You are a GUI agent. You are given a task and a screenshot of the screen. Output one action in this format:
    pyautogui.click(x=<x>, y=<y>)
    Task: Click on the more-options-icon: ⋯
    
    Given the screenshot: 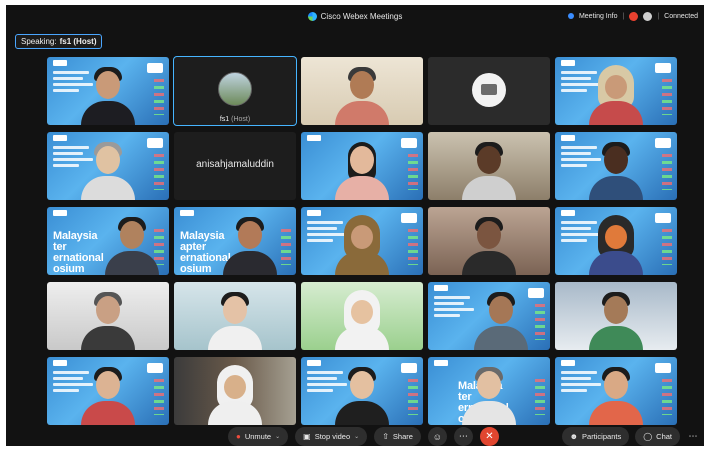 What is the action you would take?
    pyautogui.click(x=693, y=436)
    